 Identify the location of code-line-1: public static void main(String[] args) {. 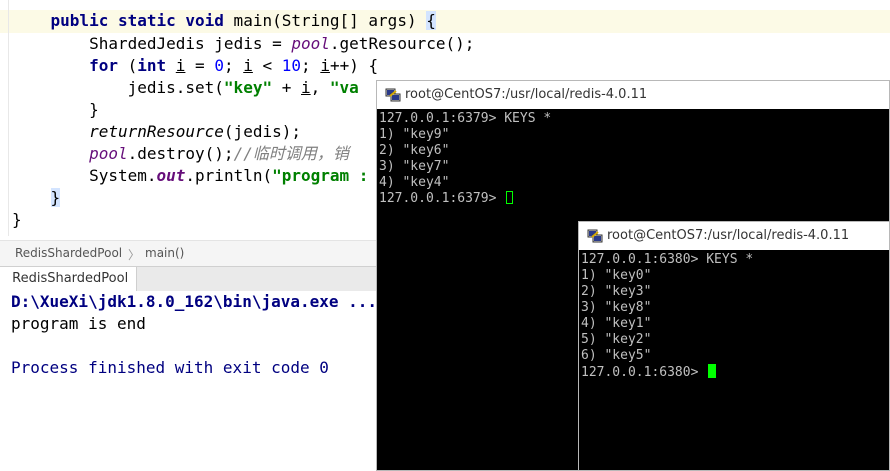
(224, 21).